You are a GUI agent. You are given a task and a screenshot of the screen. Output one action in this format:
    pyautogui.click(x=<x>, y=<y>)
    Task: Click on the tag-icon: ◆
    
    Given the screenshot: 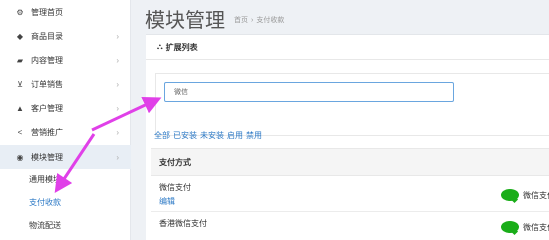 What is the action you would take?
    pyautogui.click(x=20, y=36)
    